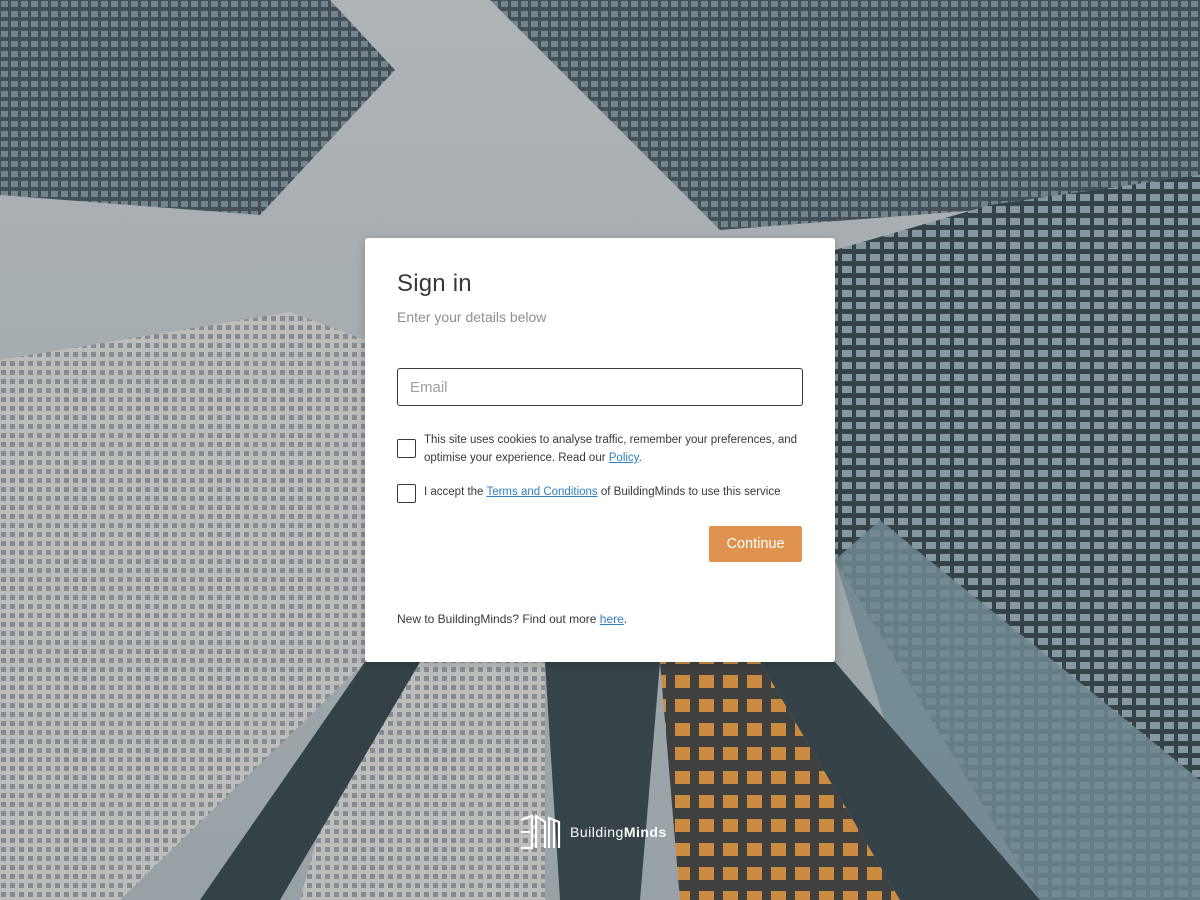 This screenshot has width=1200, height=900. Describe the element at coordinates (600, 387) in the screenshot. I see `email-field` at that location.